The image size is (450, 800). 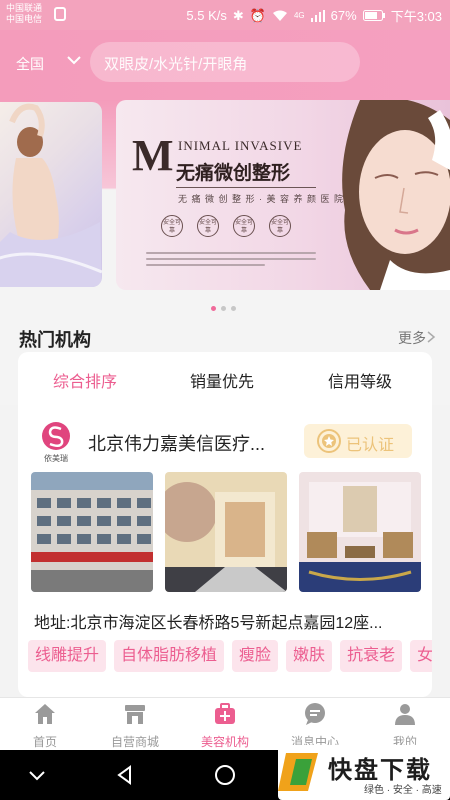 What do you see at coordinates (238, 15) in the screenshot?
I see `bluetooth-icon: ✱` at bounding box center [238, 15].